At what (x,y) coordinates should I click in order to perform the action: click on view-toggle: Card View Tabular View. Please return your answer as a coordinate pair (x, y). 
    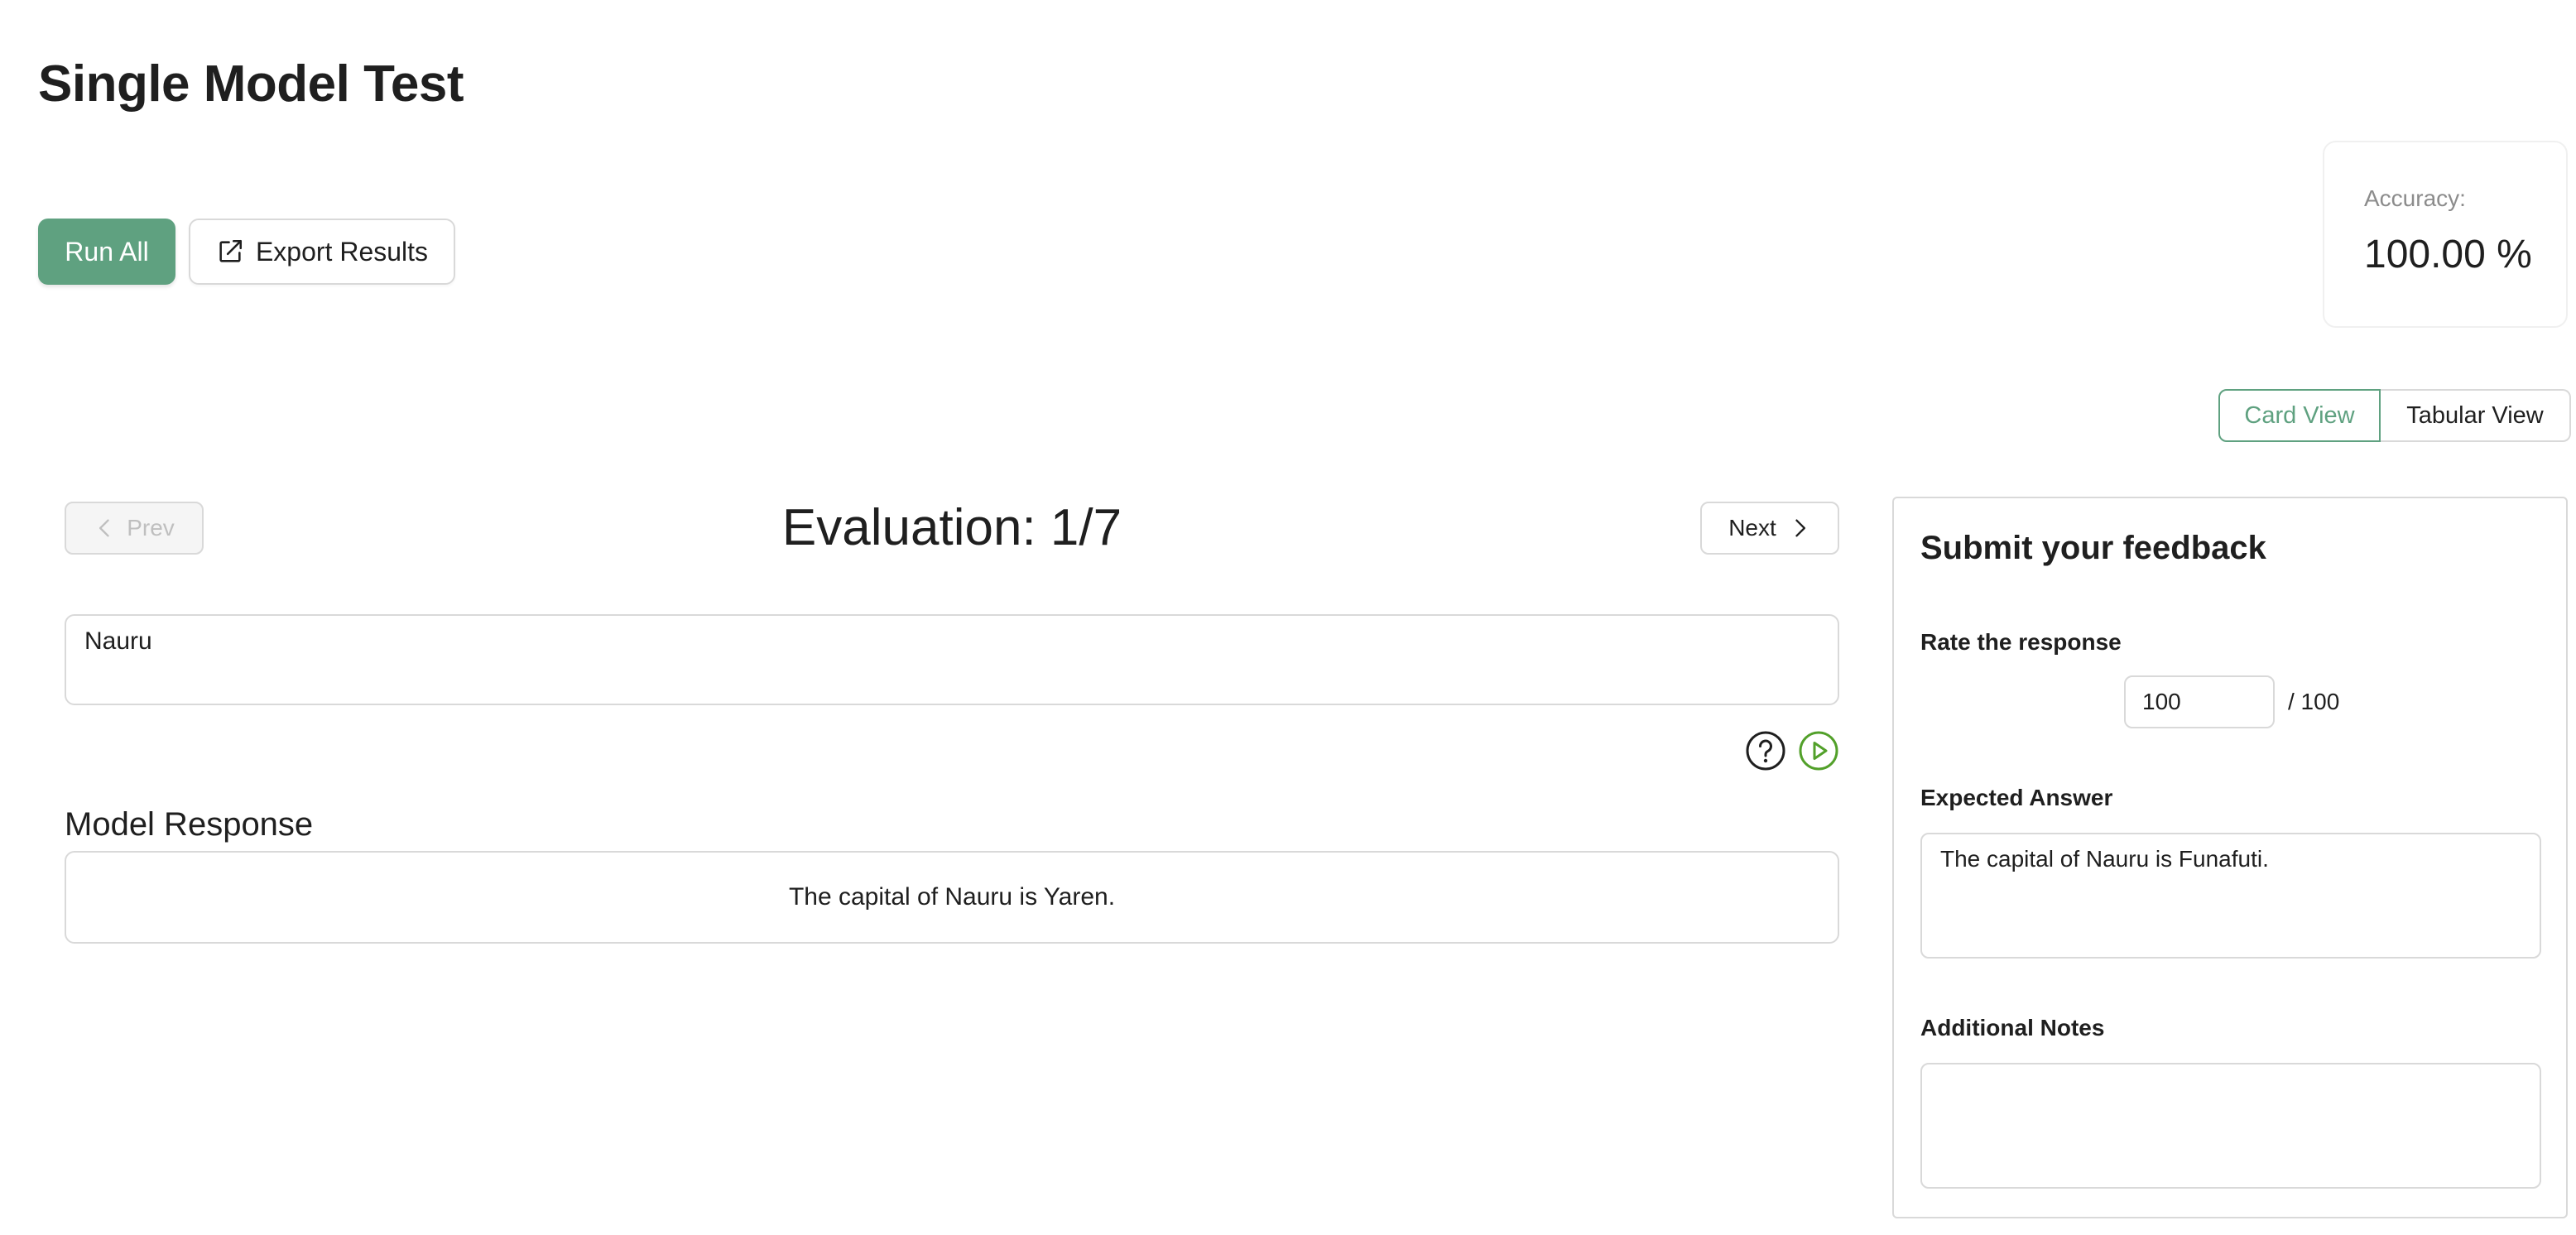
    Looking at the image, I should click on (2394, 416).